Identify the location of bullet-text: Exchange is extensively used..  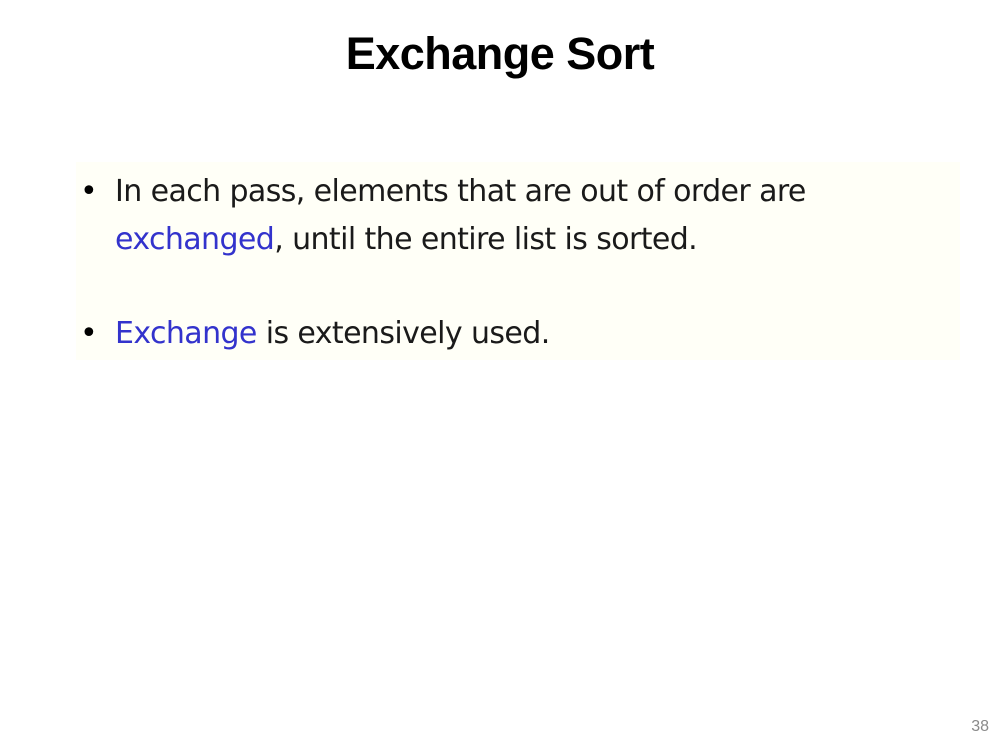
(525, 334).